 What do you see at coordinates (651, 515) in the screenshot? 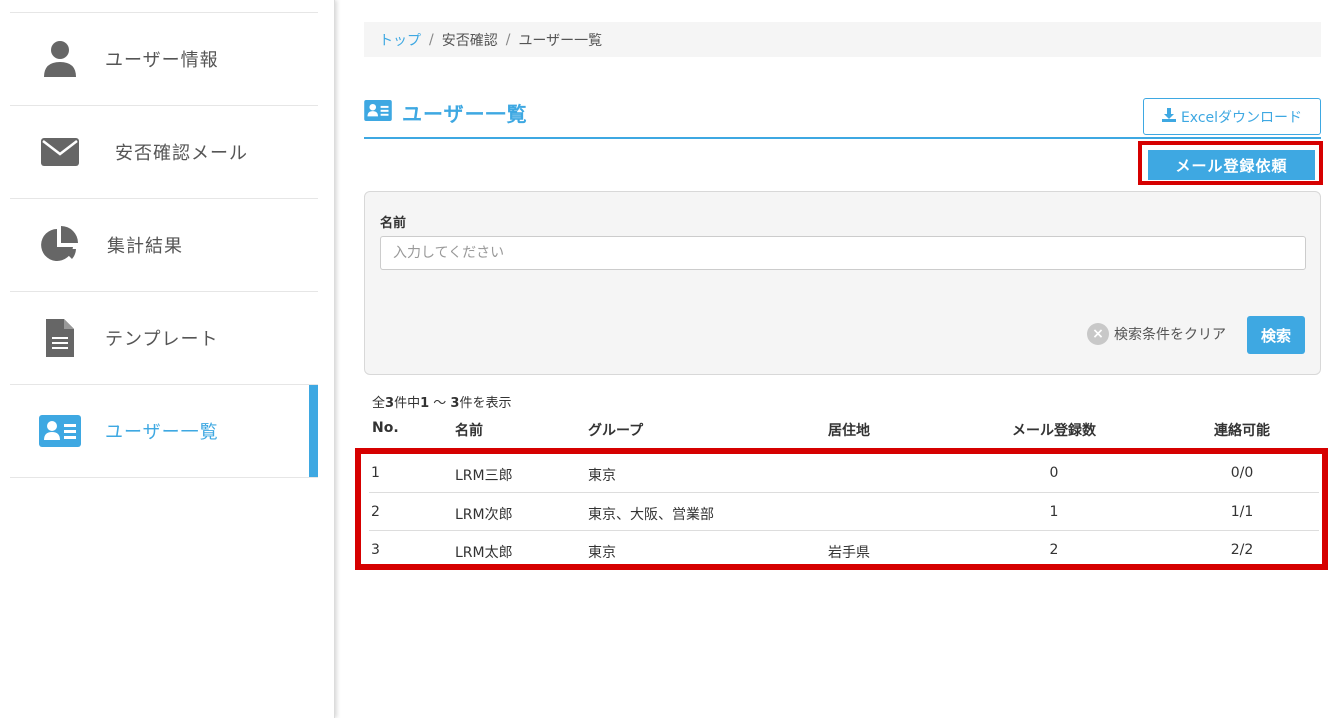
I see `cell-group: 東京、大阪、営業部` at bounding box center [651, 515].